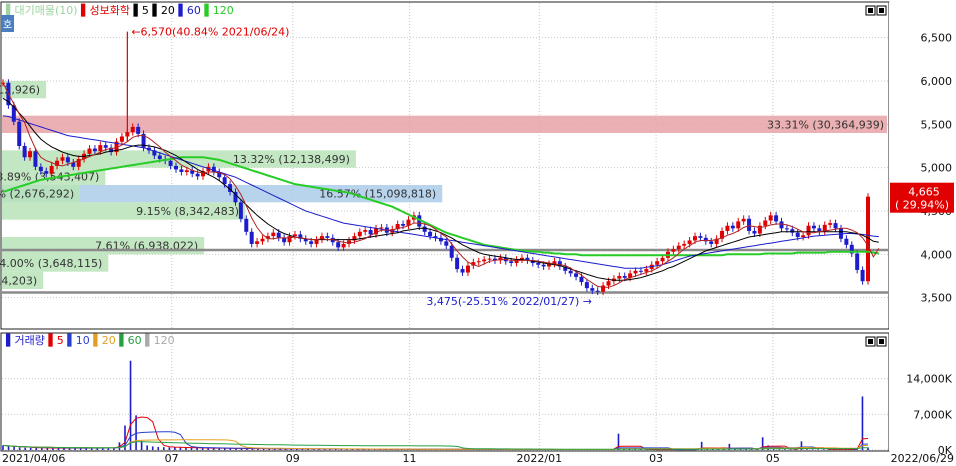 This screenshot has width=956, height=466. Describe the element at coordinates (129, 340) in the screenshot. I see `legend-entry: ▌60` at that location.